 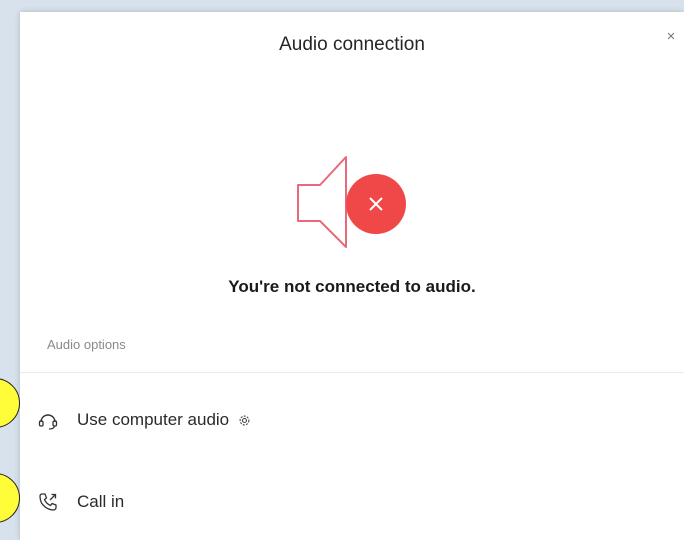 I want to click on dialog-title: Audio connection, so click(x=352, y=44).